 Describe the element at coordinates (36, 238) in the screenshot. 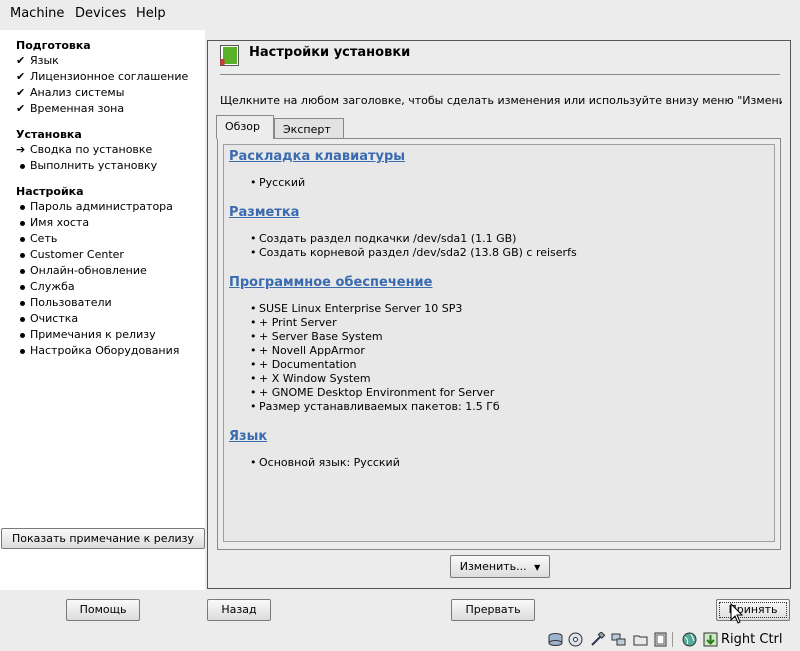

I see `step-network: Сеть` at that location.